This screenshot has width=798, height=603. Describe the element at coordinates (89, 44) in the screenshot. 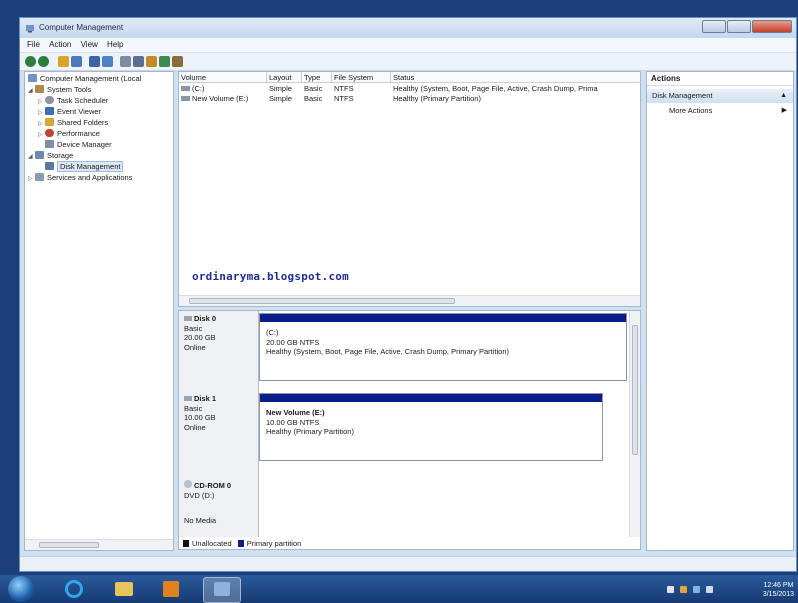

I see `menu-view: View` at that location.